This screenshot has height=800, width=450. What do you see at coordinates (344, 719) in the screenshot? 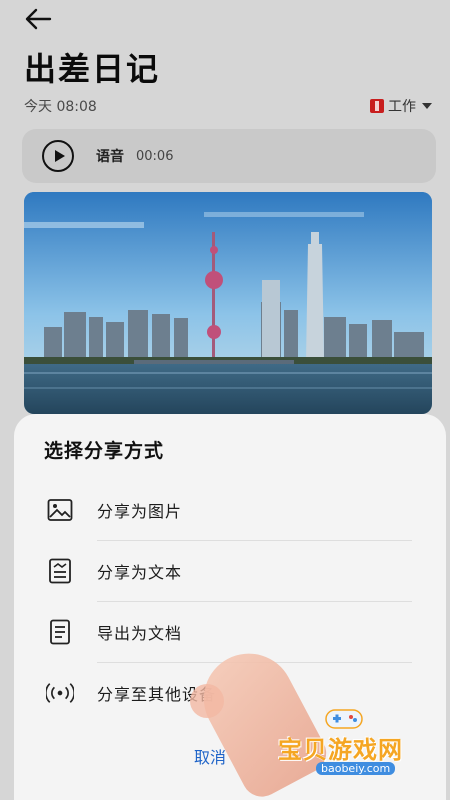
I see `gamepad-icon` at bounding box center [344, 719].